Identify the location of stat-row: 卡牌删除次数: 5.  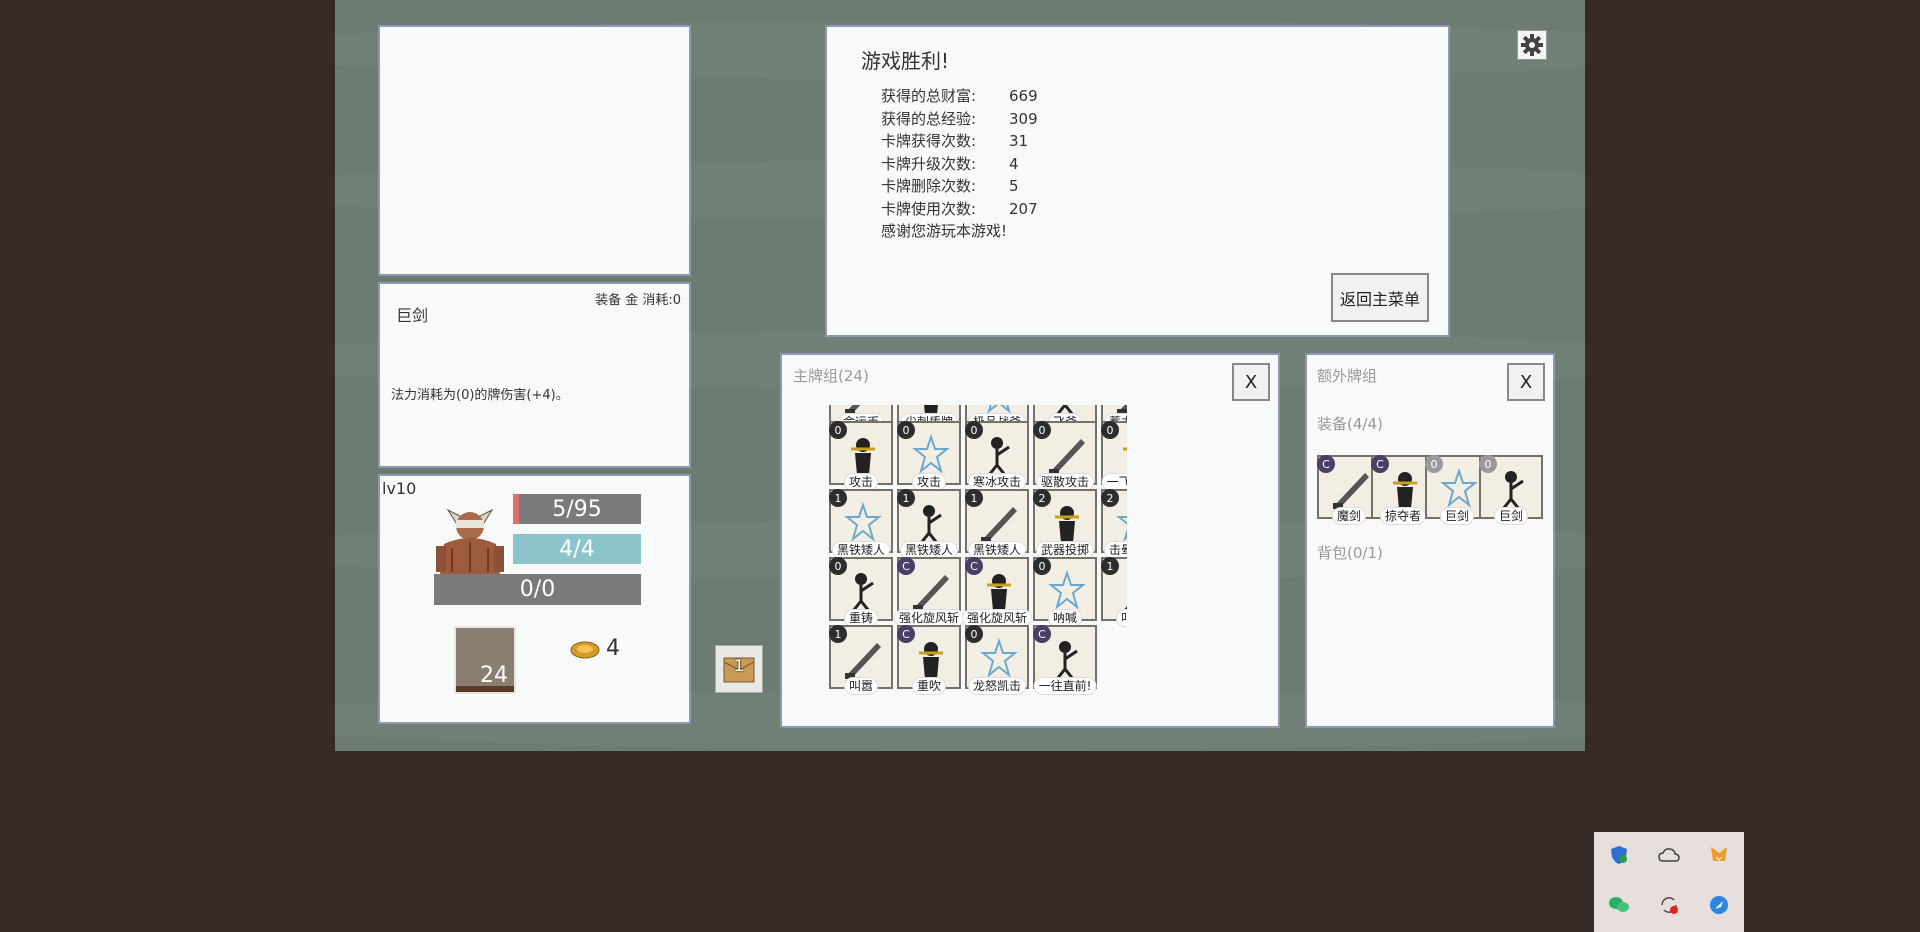
(959, 186).